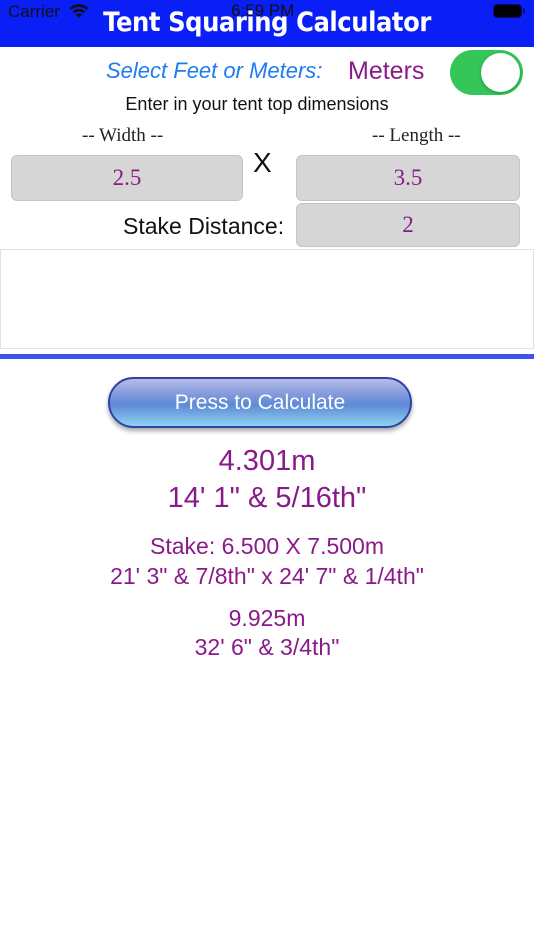  What do you see at coordinates (500, 72) in the screenshot?
I see `toggle-knob` at bounding box center [500, 72].